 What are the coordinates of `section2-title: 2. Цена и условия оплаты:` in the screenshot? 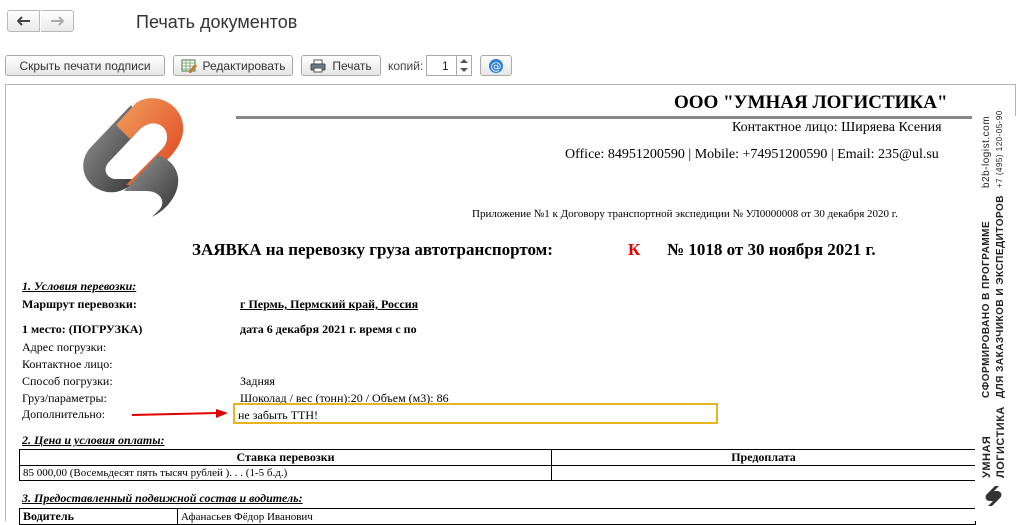 It's located at (93, 440).